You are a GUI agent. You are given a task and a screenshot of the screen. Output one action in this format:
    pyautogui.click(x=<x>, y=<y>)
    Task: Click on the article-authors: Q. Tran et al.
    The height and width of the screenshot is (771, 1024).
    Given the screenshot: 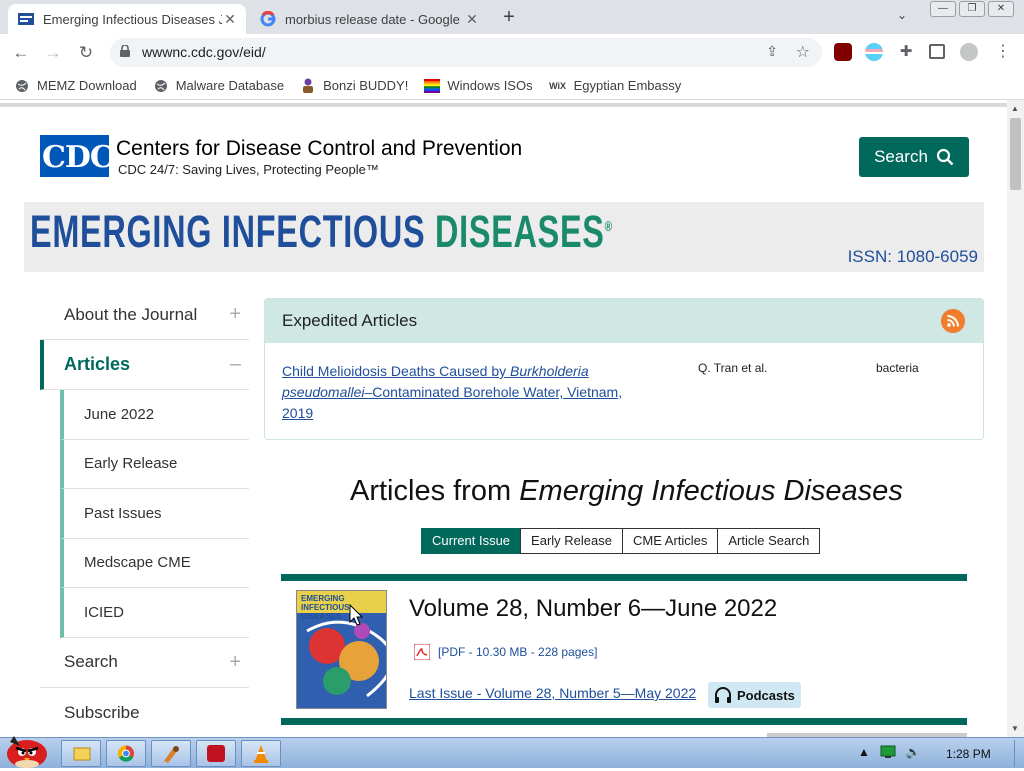 What is the action you would take?
    pyautogui.click(x=733, y=368)
    